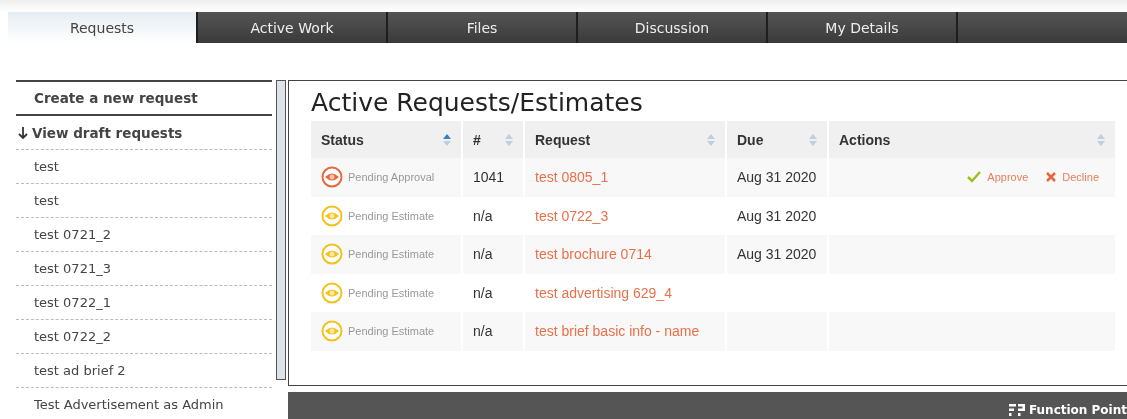  Describe the element at coordinates (23, 132) in the screenshot. I see `down-arrow-icon` at that location.